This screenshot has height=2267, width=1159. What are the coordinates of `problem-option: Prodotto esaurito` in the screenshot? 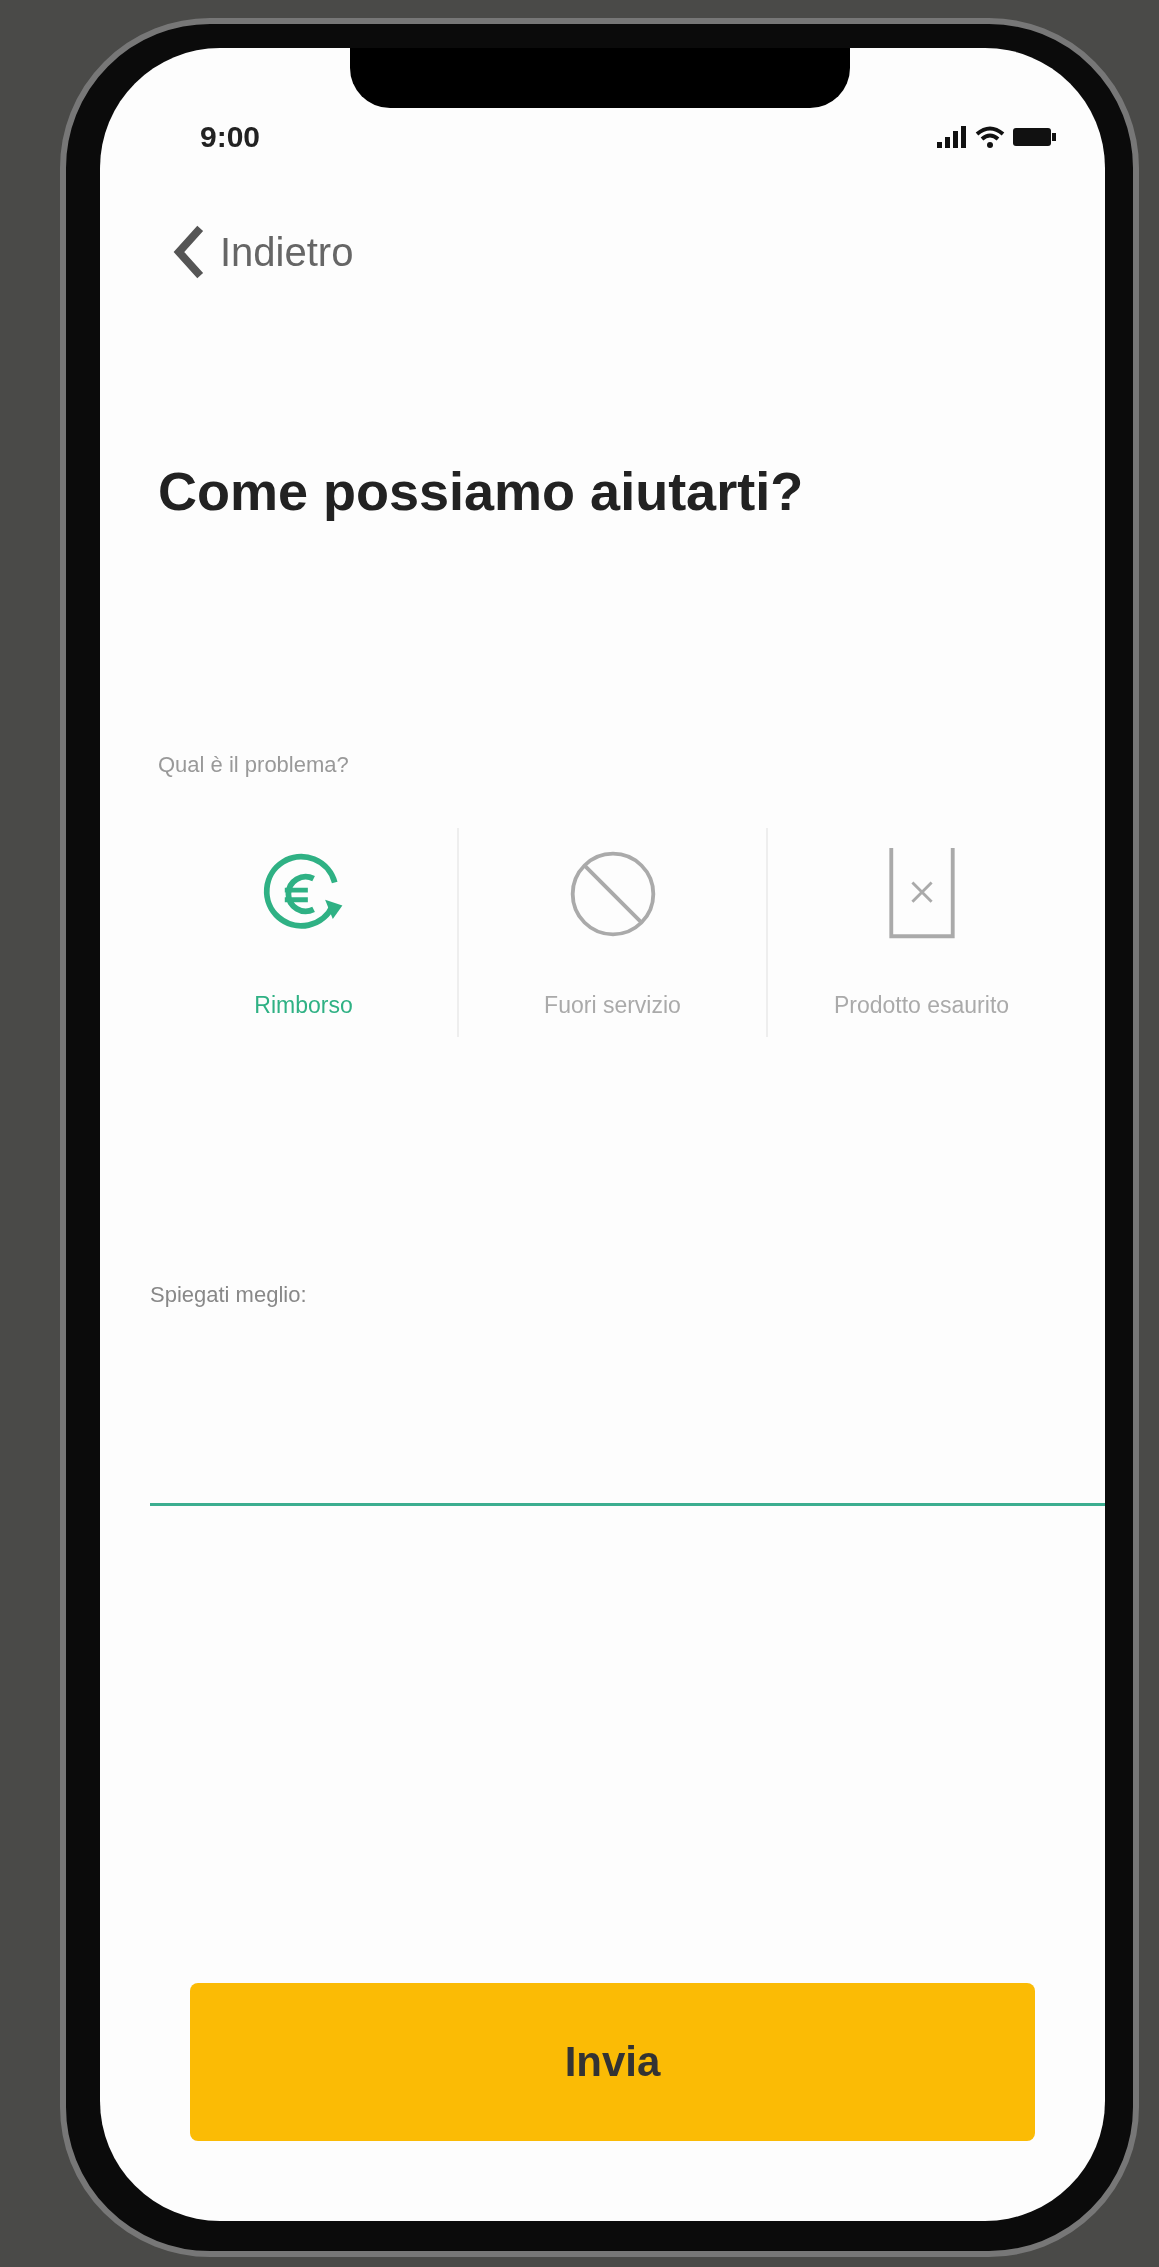 It's located at (921, 932).